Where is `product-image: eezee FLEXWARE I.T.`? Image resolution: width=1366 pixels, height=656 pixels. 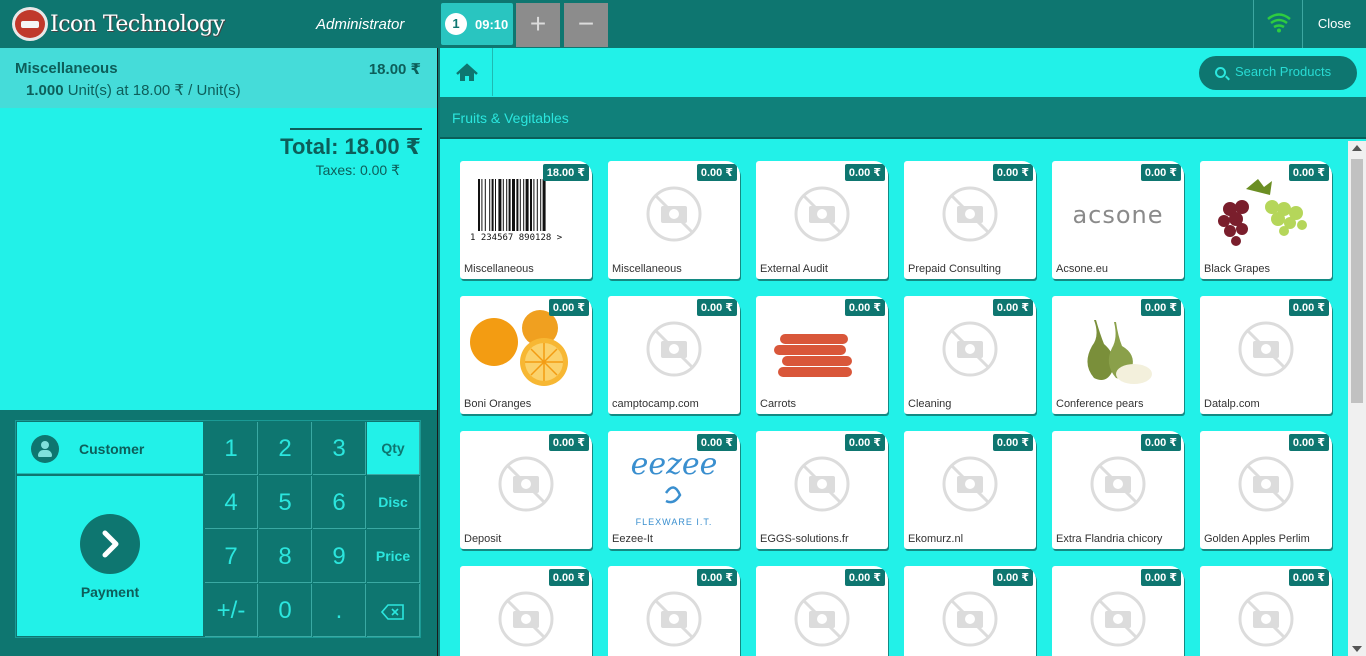
product-image: eezee FLEXWARE I.T. is located at coordinates (674, 487).